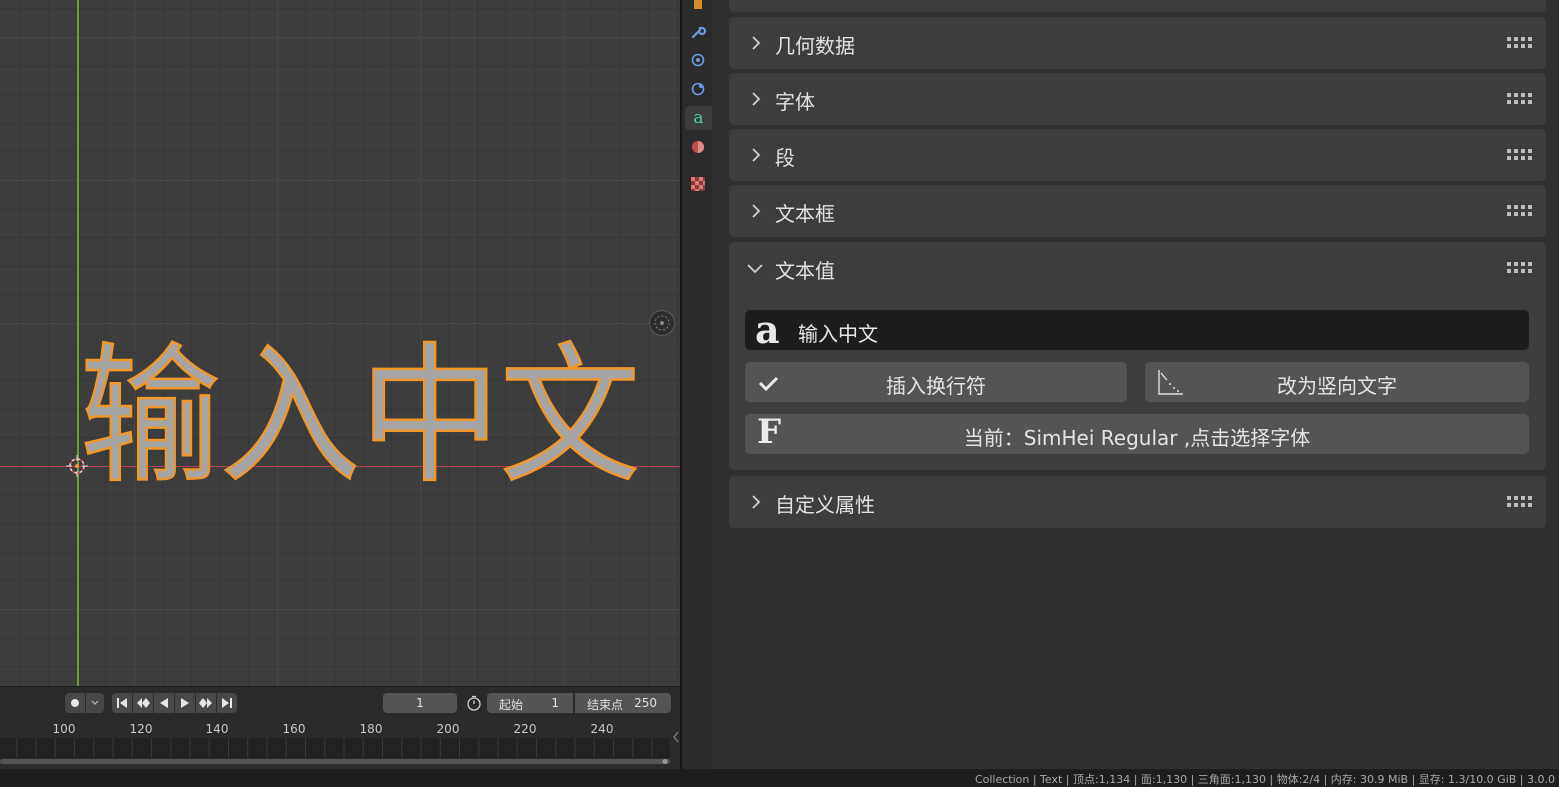  What do you see at coordinates (64, 729) in the screenshot?
I see `ruler-tick: 100` at bounding box center [64, 729].